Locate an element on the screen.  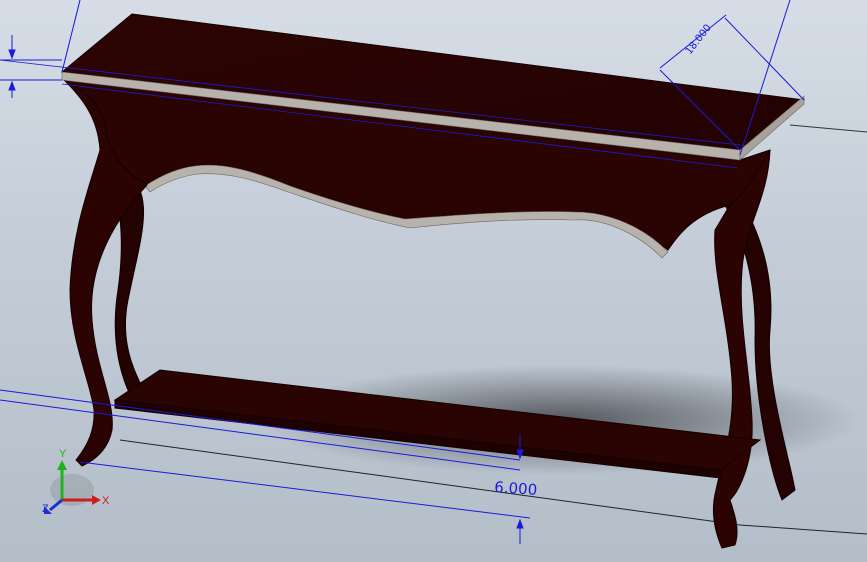
dimension-top-thickness is located at coordinates (31, 66).